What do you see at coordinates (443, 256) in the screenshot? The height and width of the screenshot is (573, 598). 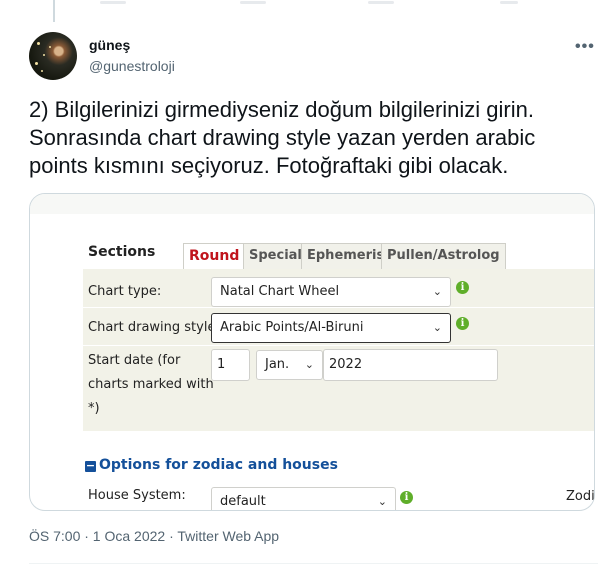 I see `tab-pullen-astrolog: Pullen/Astrolog` at bounding box center [443, 256].